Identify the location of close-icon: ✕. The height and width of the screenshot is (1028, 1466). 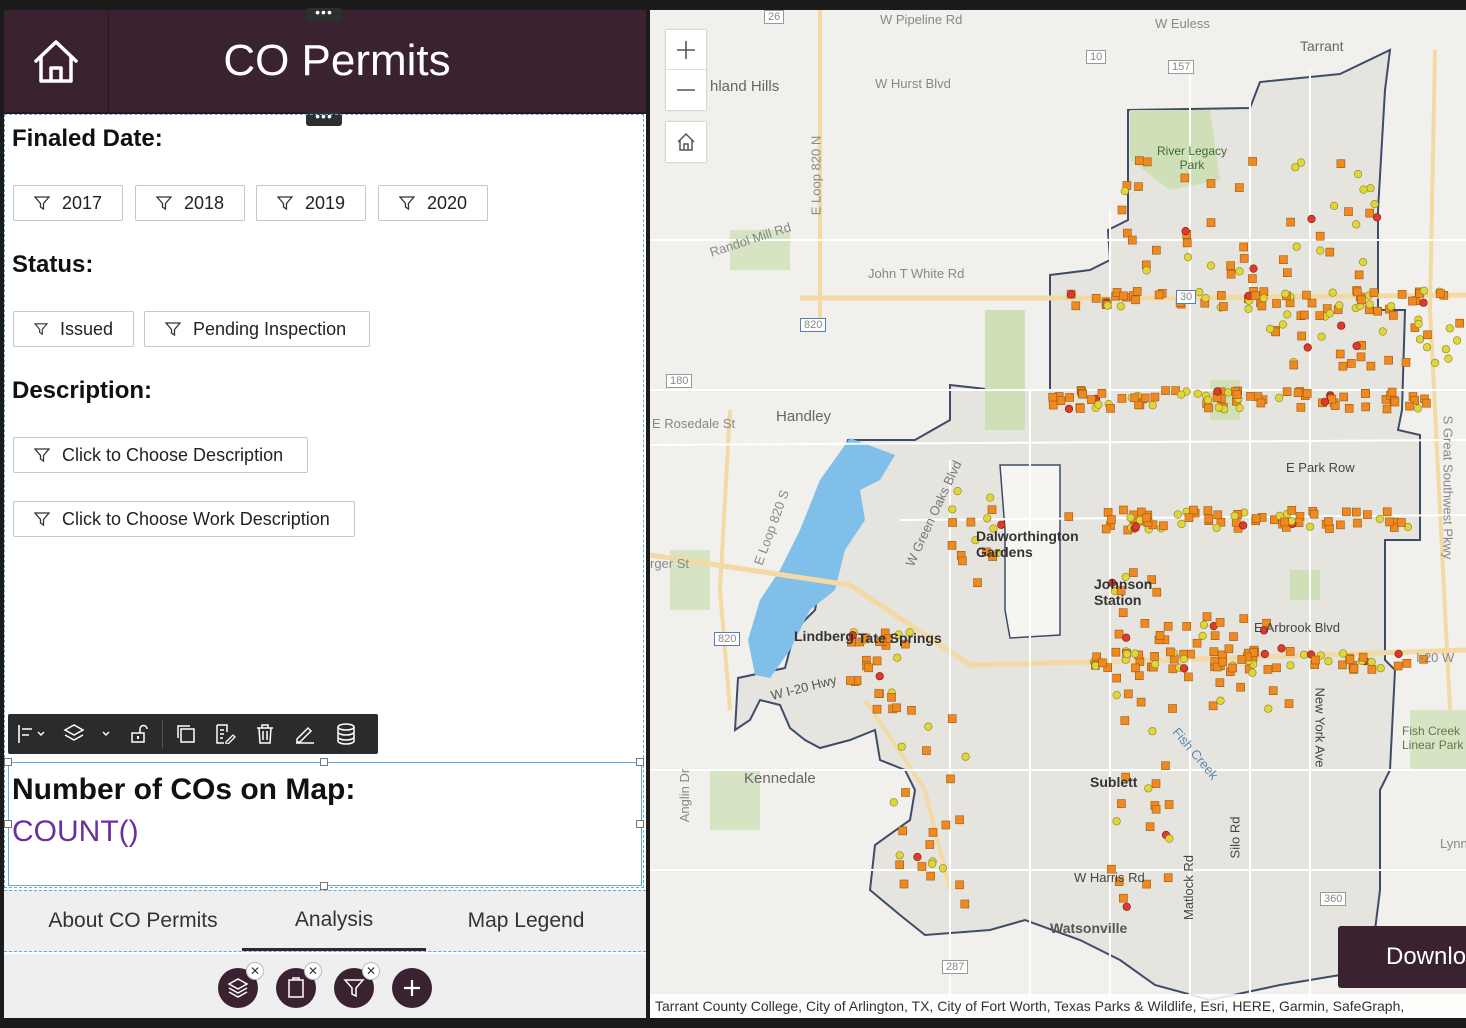
(371, 971).